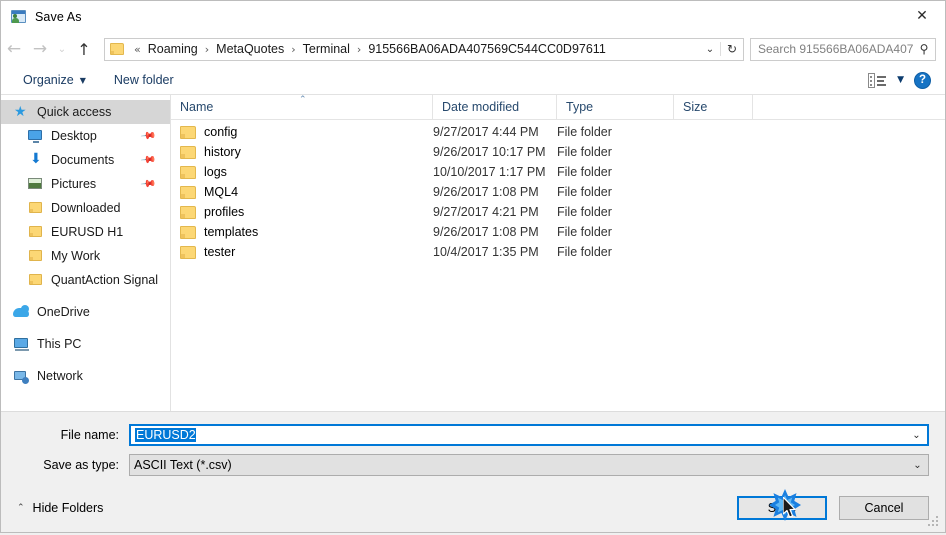 The image size is (946, 535). What do you see at coordinates (85, 208) in the screenshot?
I see `sidebar-item-downloaded: Downloaded` at bounding box center [85, 208].